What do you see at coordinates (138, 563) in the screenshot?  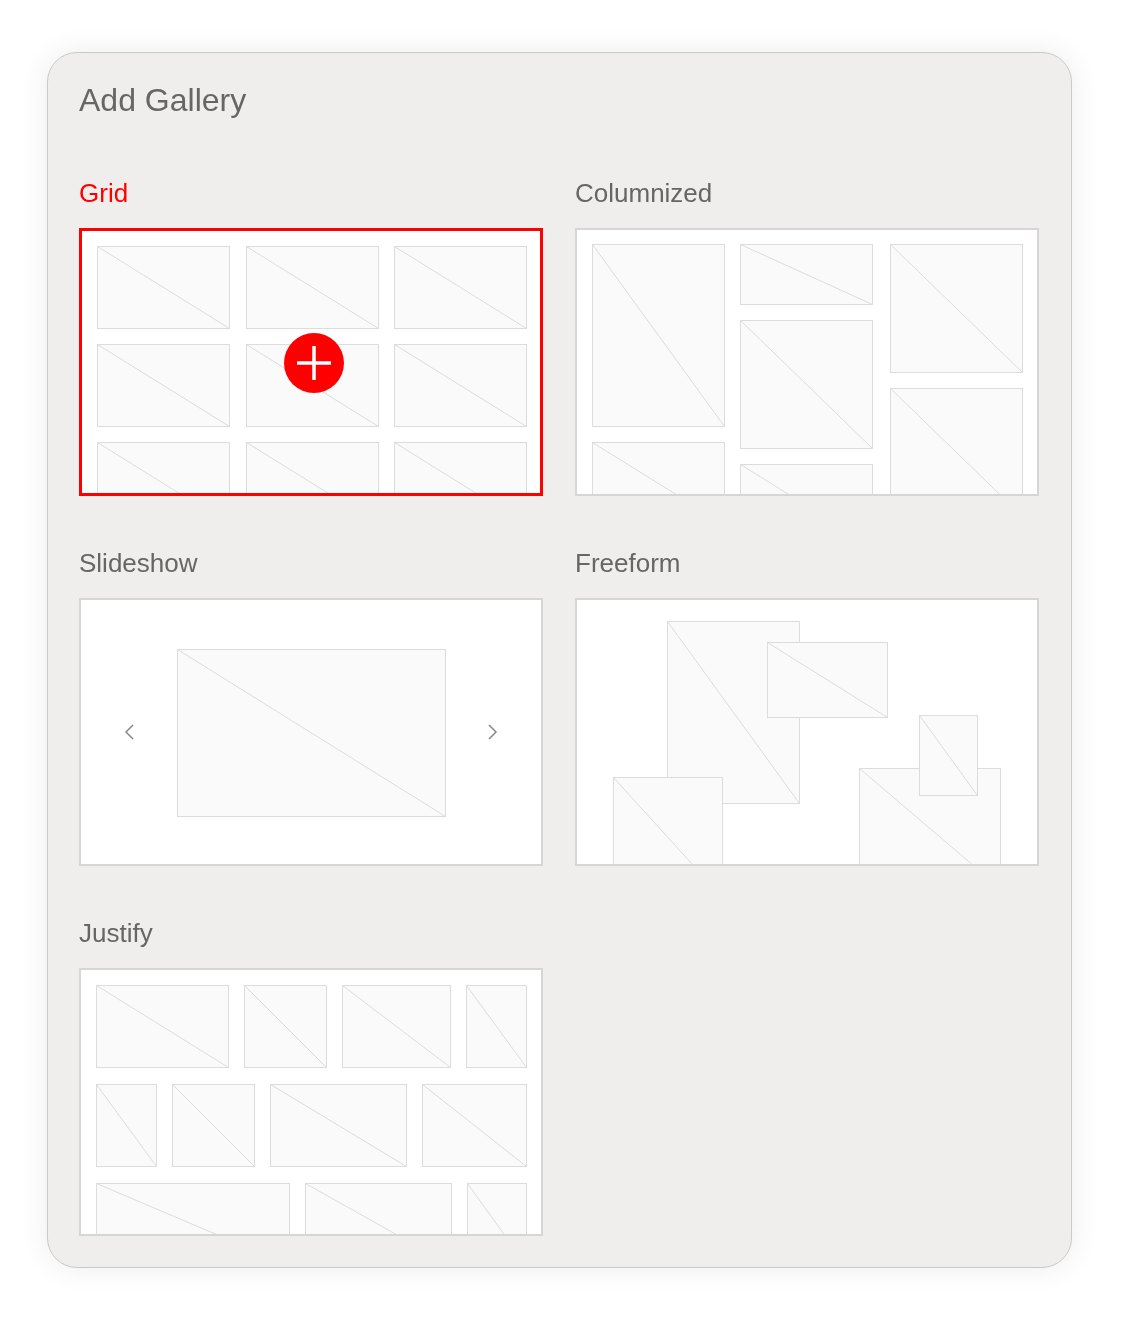 I see `gallery-label: Slideshow` at bounding box center [138, 563].